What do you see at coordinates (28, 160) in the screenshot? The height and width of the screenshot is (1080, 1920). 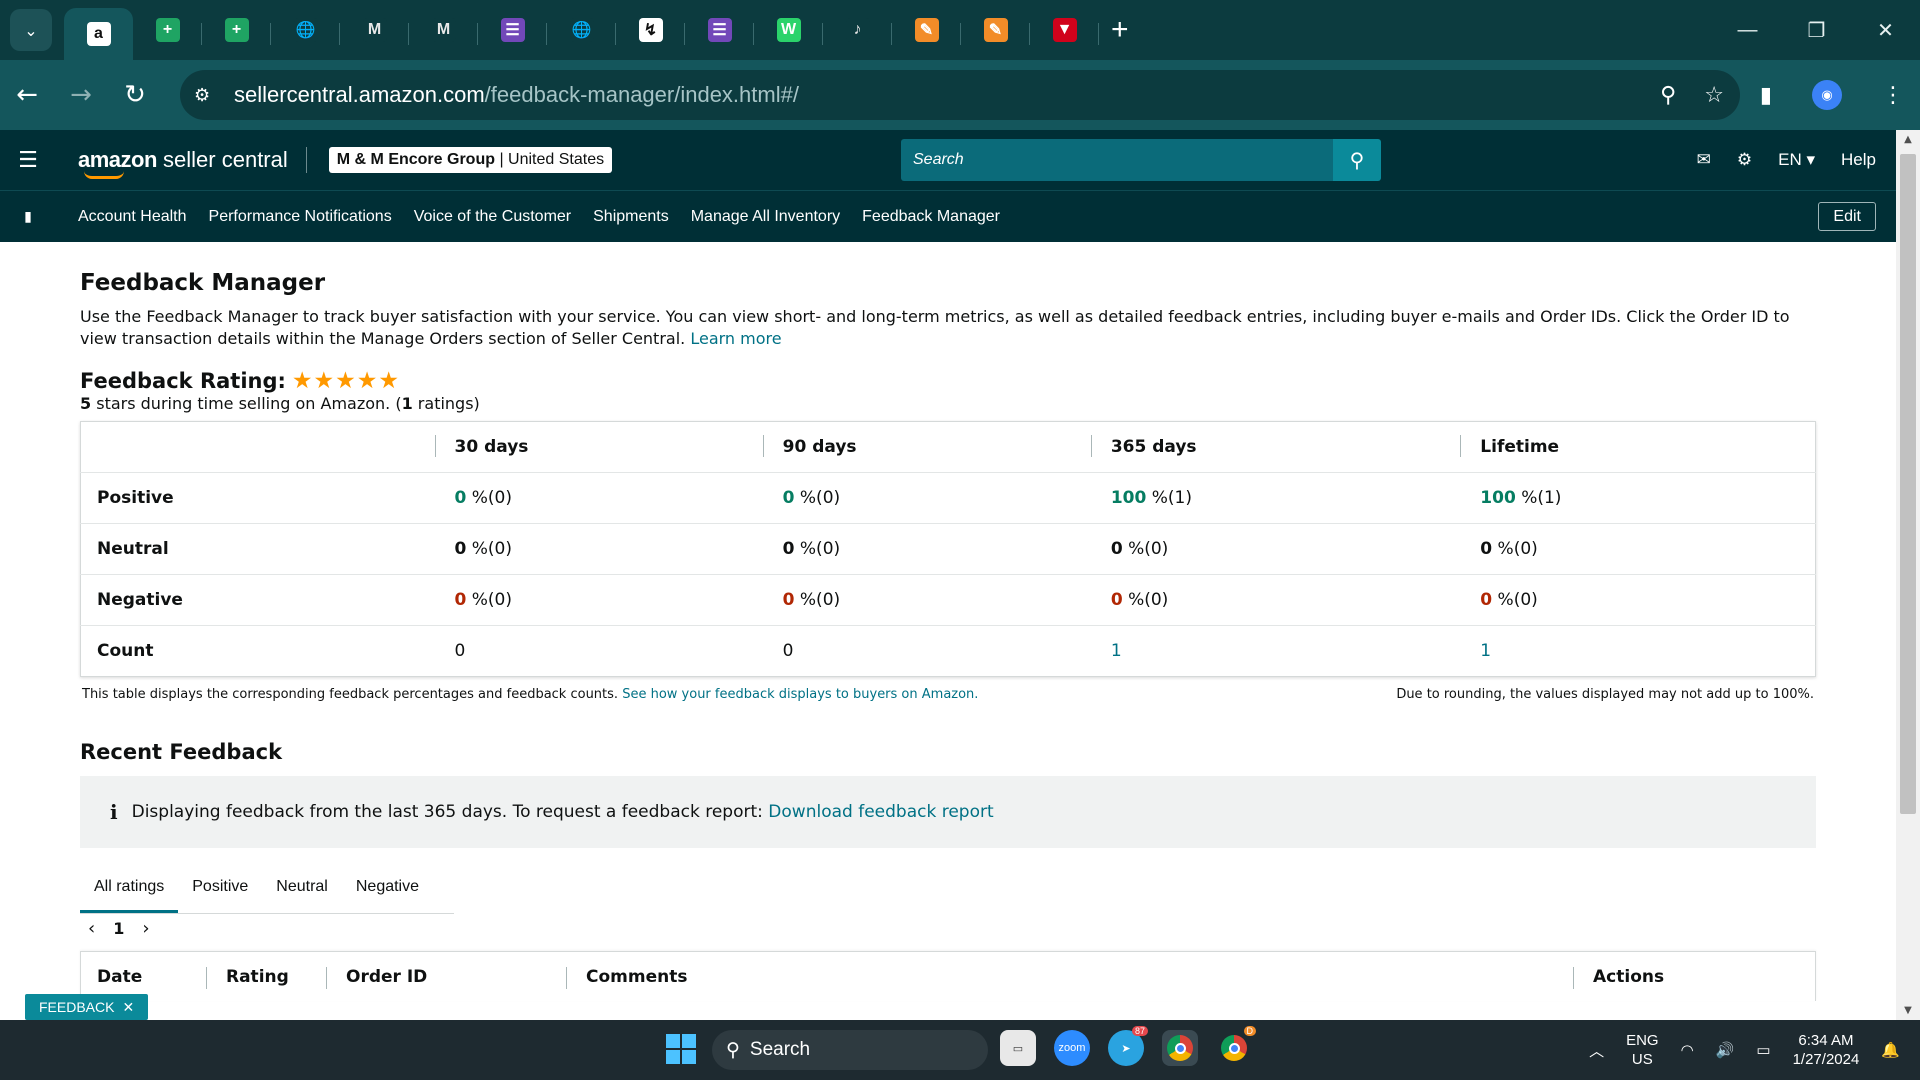 I see `hamburger-menu-icon: ☰` at bounding box center [28, 160].